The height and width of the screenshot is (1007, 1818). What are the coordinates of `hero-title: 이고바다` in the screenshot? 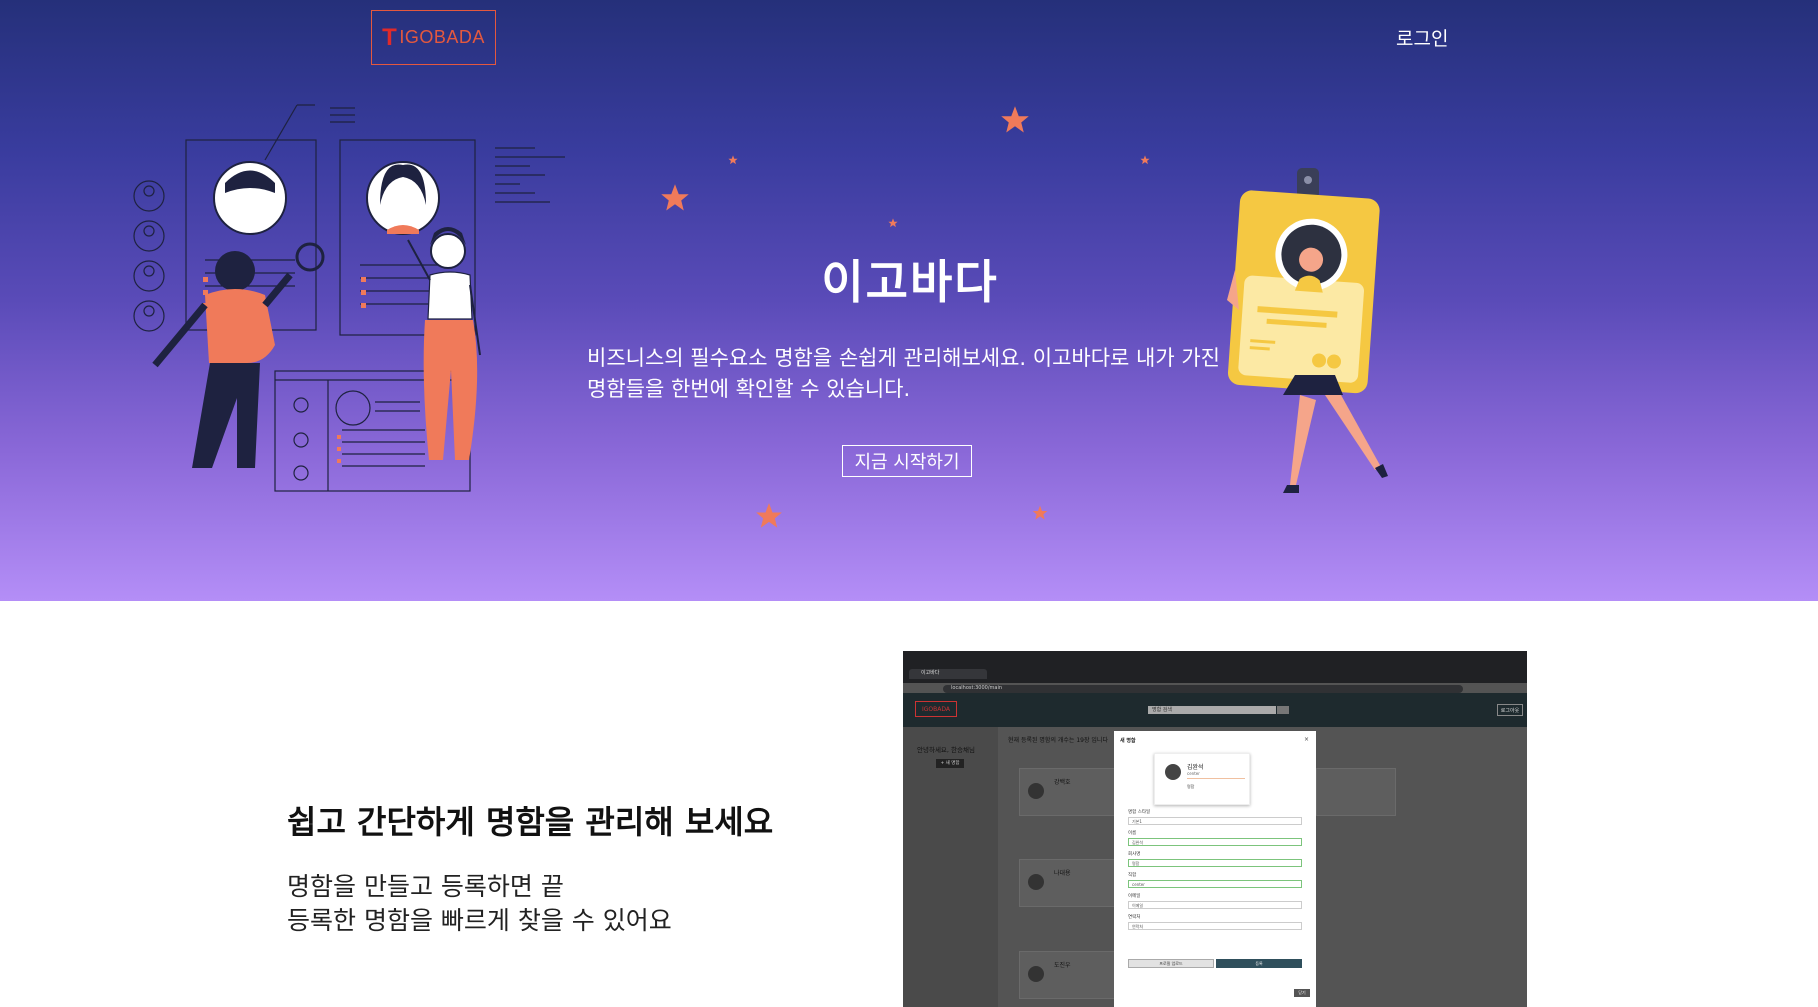 It's located at (910, 282).